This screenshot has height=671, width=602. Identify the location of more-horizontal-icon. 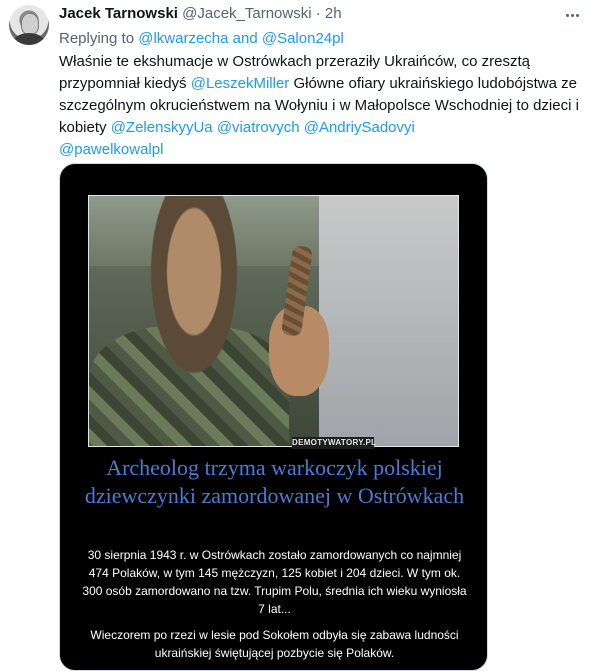
(572, 15).